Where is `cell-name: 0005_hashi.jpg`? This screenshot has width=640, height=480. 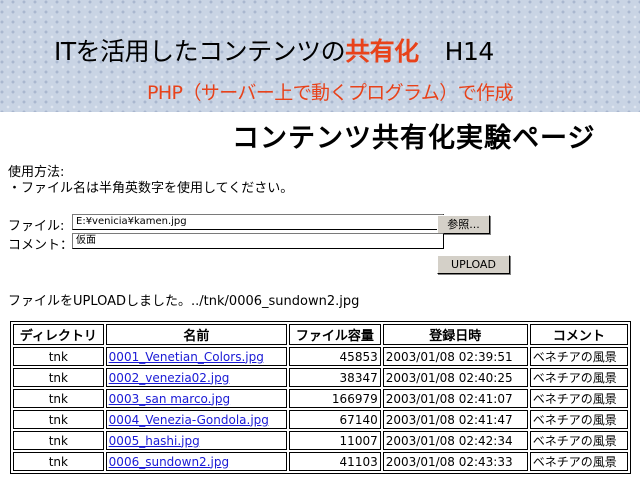 cell-name: 0005_hashi.jpg is located at coordinates (196, 440).